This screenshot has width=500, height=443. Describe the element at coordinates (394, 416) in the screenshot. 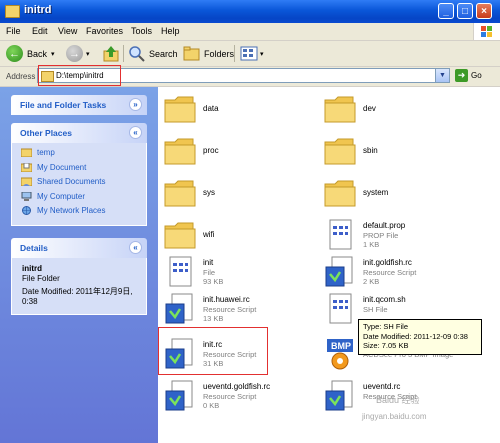

I see `watermark-url: jingyan.baidu.com` at that location.